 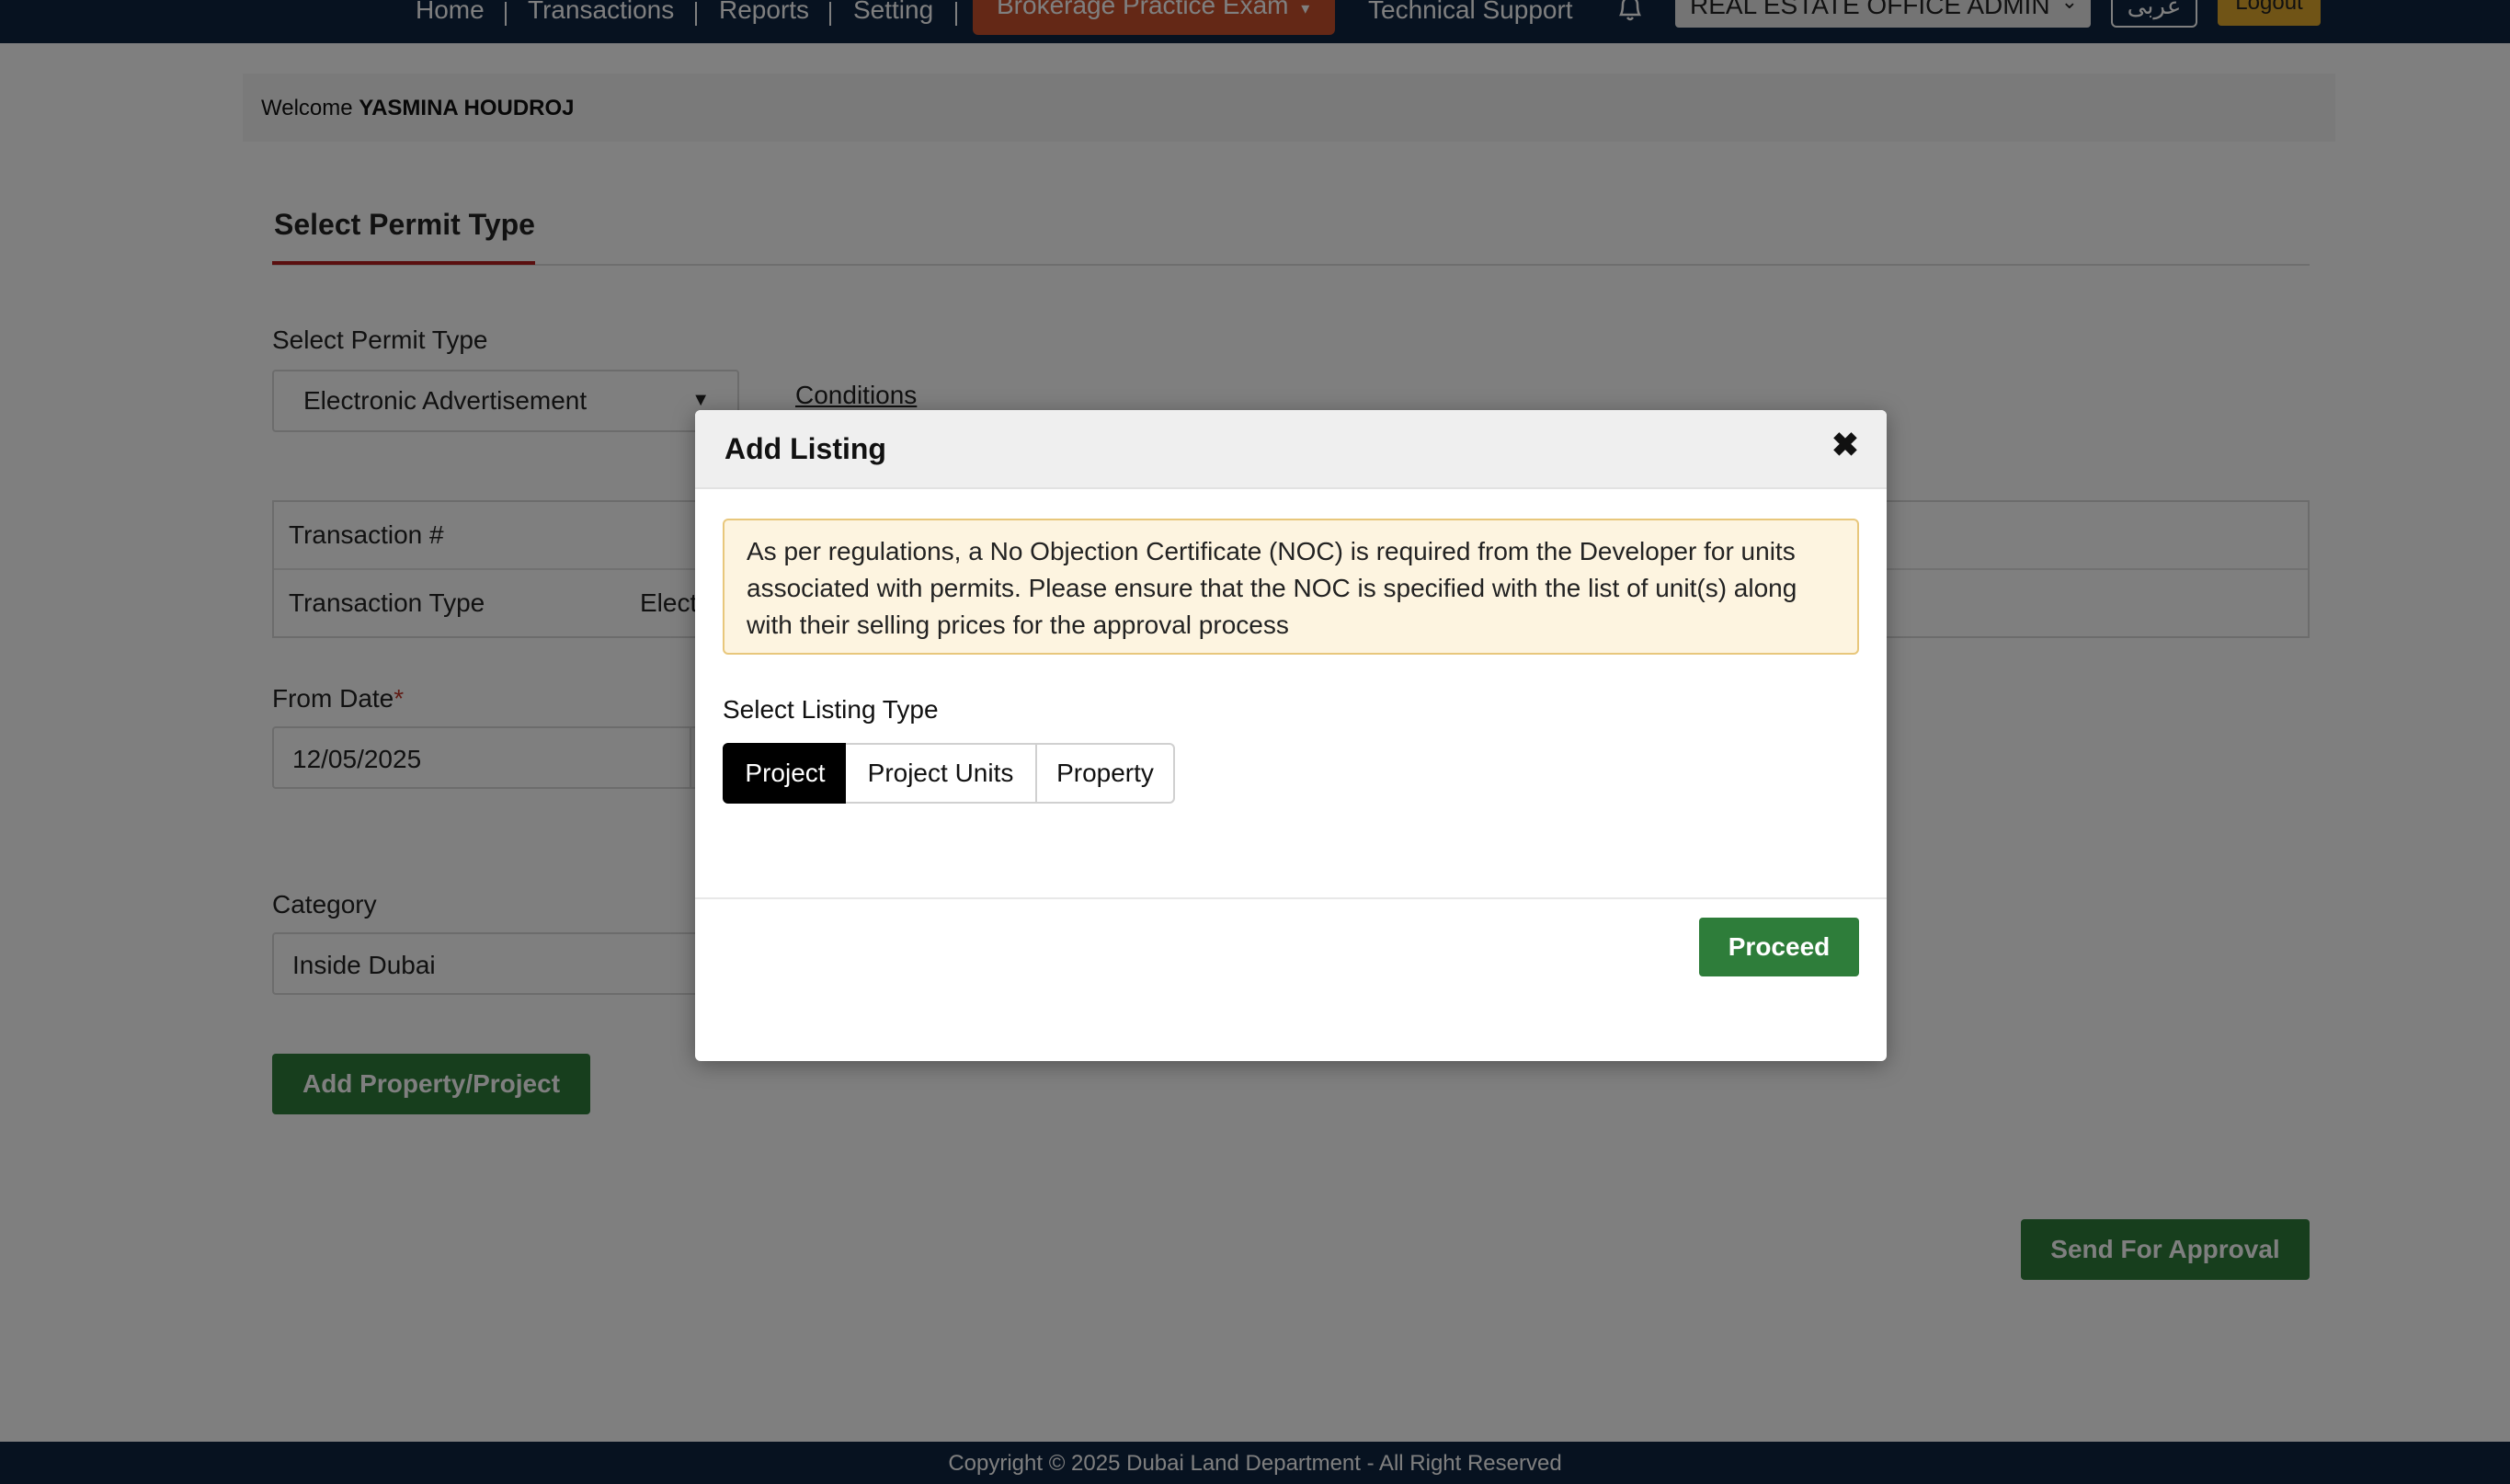 What do you see at coordinates (805, 448) in the screenshot?
I see `modal-title: Add Listing` at bounding box center [805, 448].